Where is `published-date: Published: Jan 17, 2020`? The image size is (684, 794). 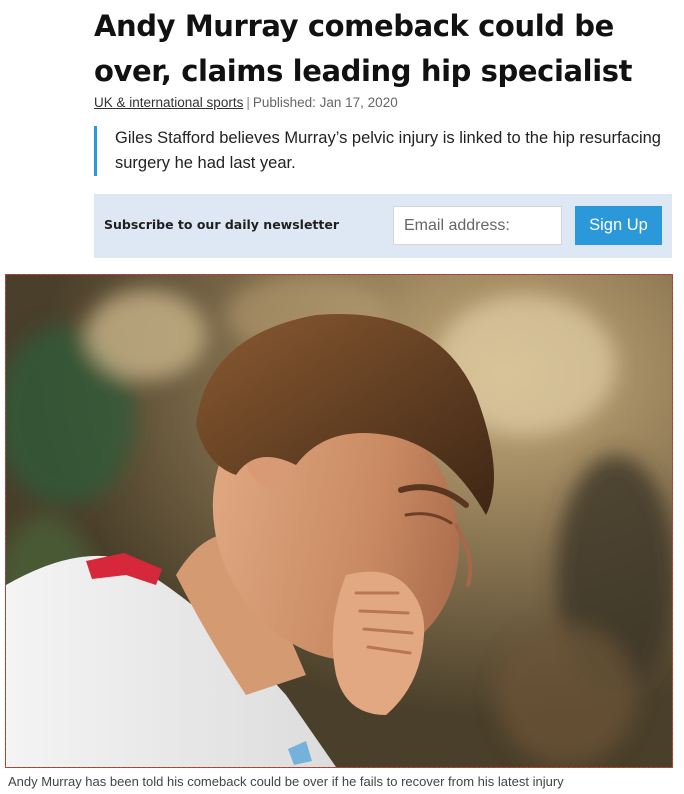 published-date: Published: Jan 17, 2020 is located at coordinates (325, 102).